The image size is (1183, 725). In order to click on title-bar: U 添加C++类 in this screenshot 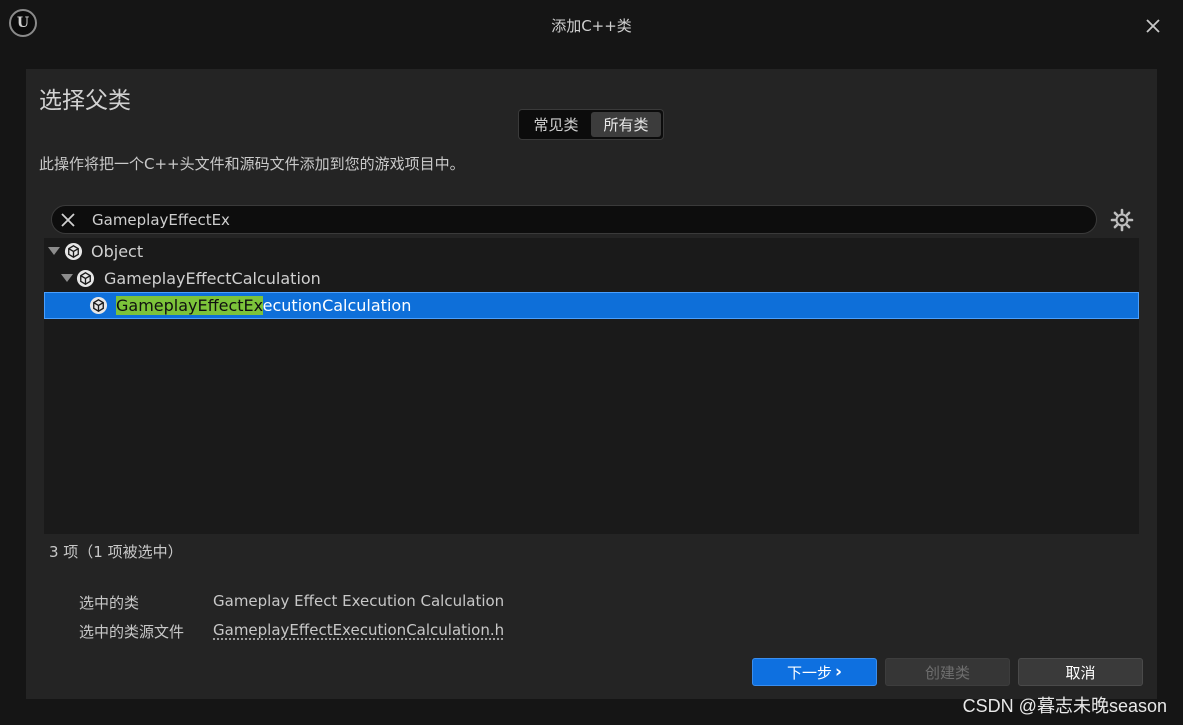, I will do `click(591, 26)`.